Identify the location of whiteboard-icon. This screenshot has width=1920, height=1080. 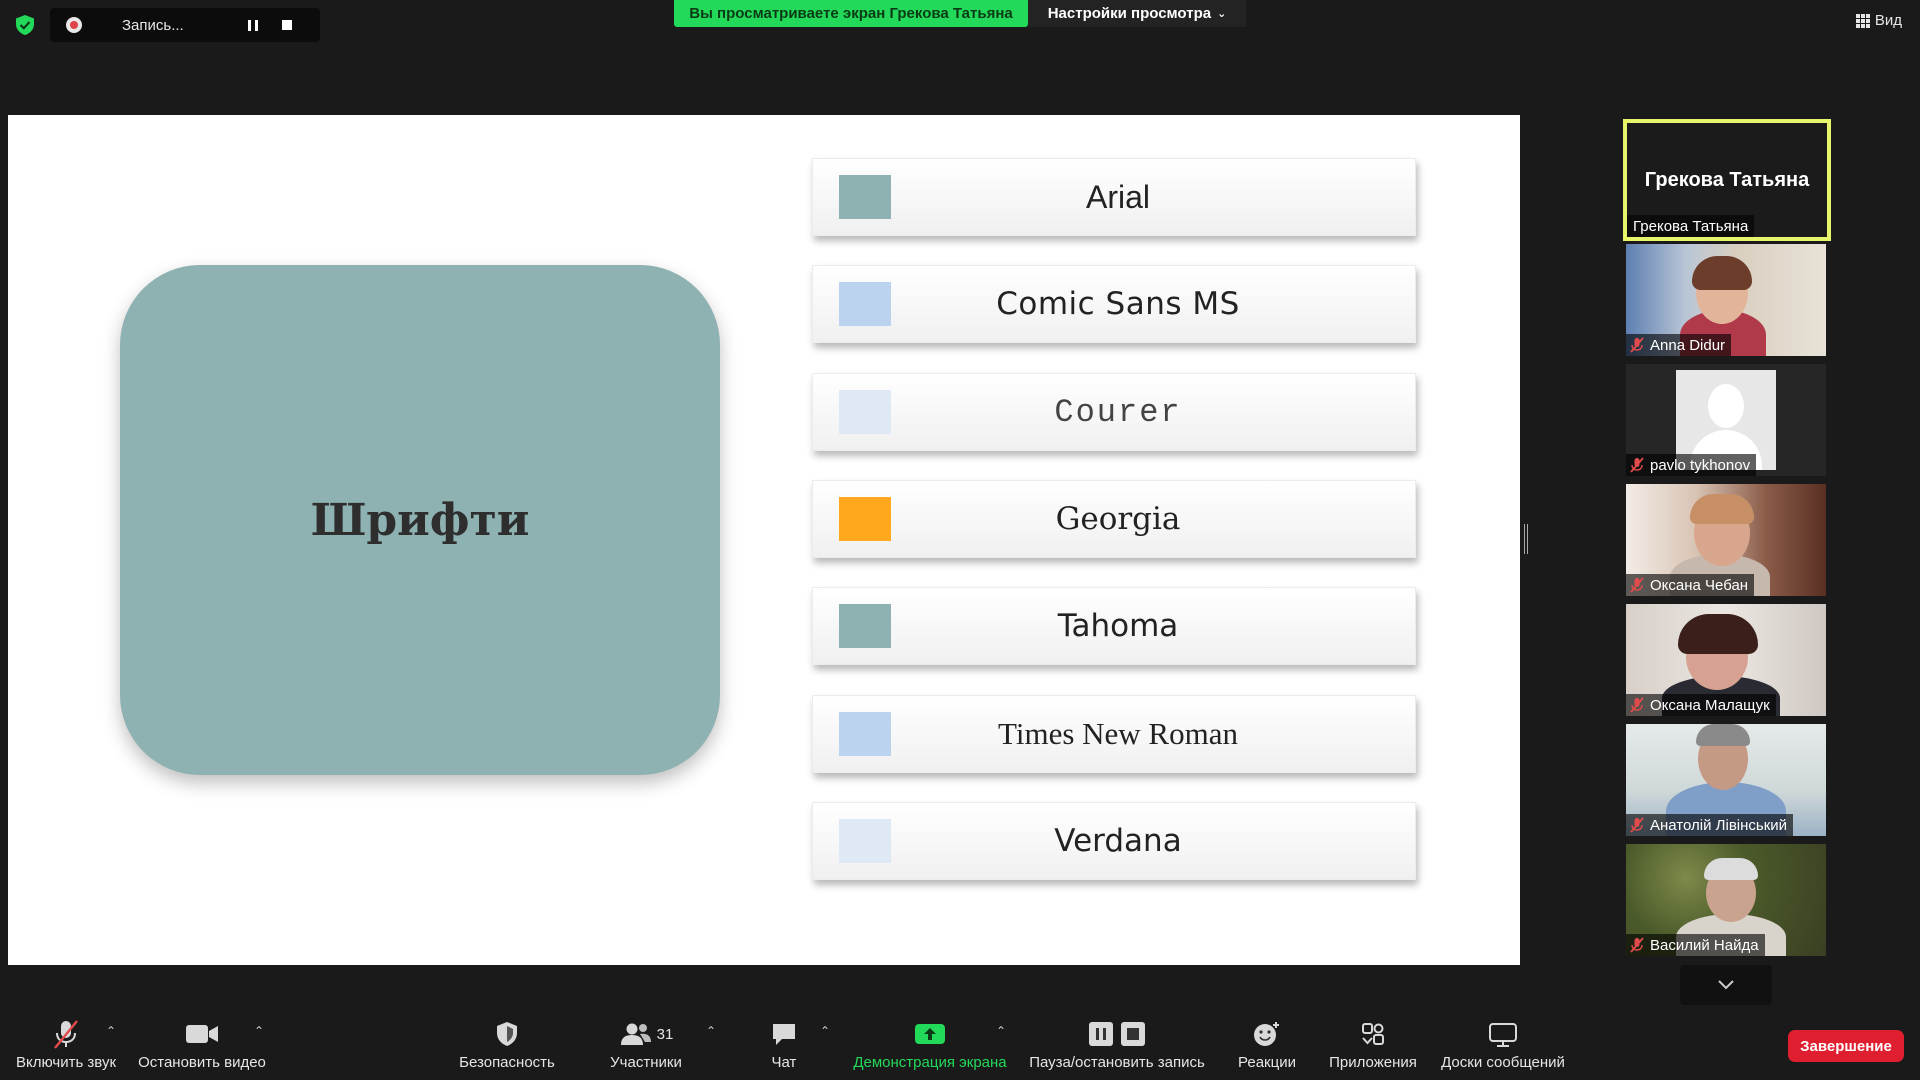
(1503, 1035).